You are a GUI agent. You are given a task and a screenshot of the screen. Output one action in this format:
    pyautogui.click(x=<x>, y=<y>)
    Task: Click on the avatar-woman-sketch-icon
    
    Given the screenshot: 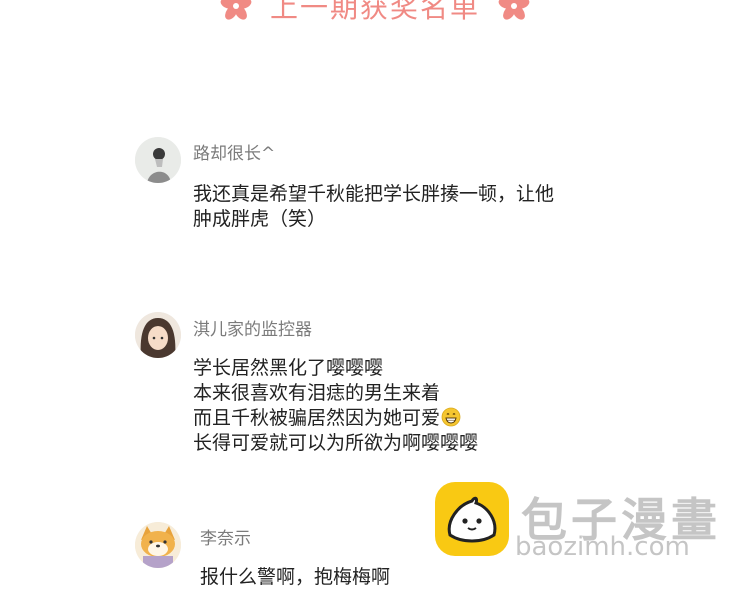 What is the action you would take?
    pyautogui.click(x=158, y=160)
    